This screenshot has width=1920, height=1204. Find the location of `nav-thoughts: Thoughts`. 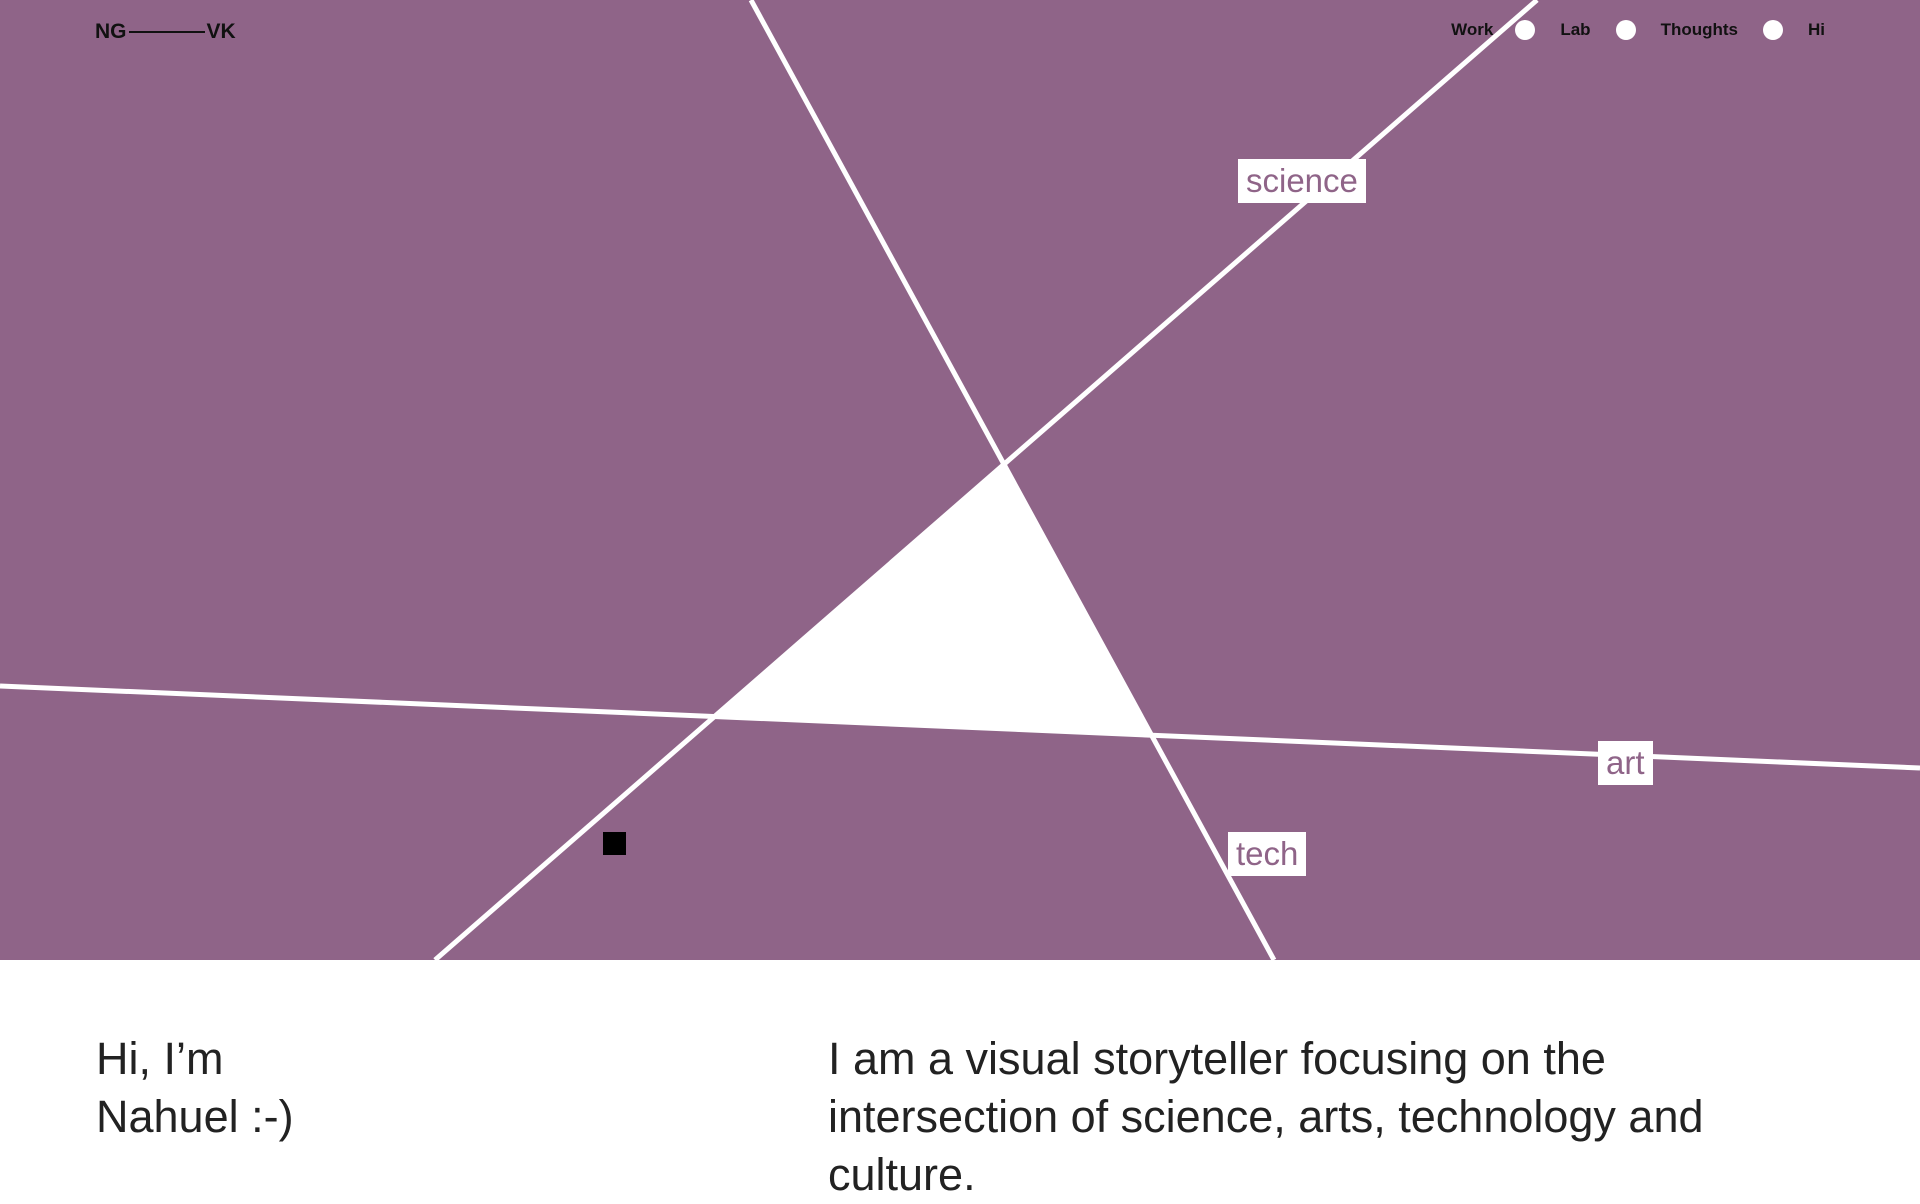

nav-thoughts: Thoughts is located at coordinates (1699, 30).